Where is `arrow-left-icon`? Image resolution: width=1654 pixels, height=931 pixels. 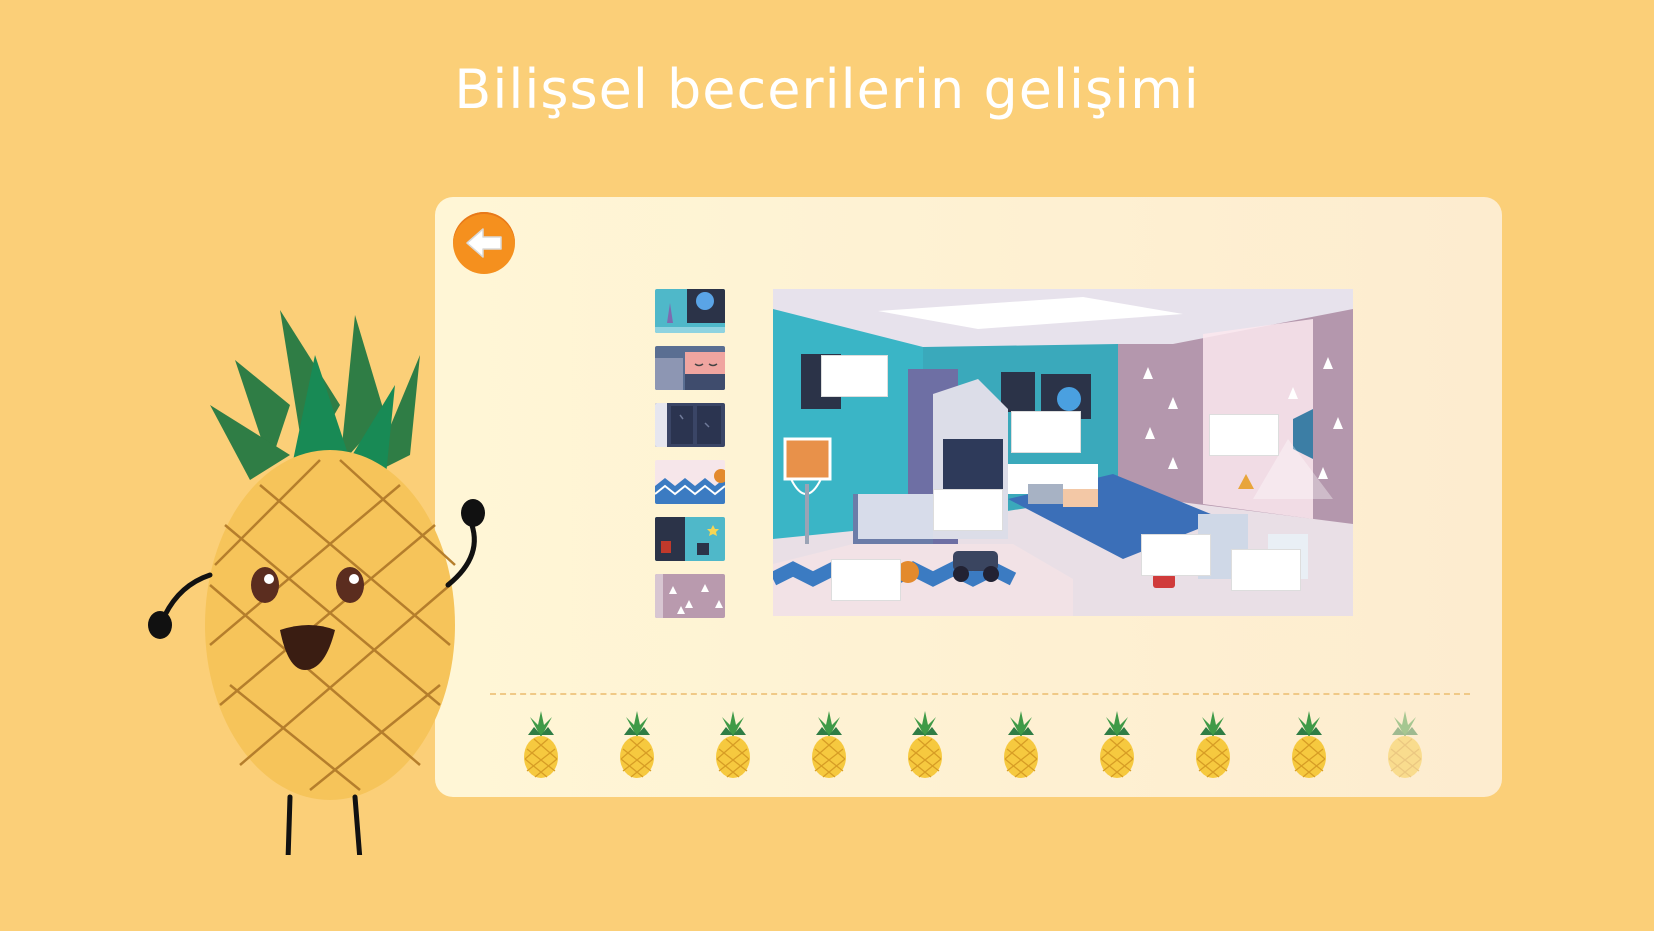 arrow-left-icon is located at coordinates (484, 243).